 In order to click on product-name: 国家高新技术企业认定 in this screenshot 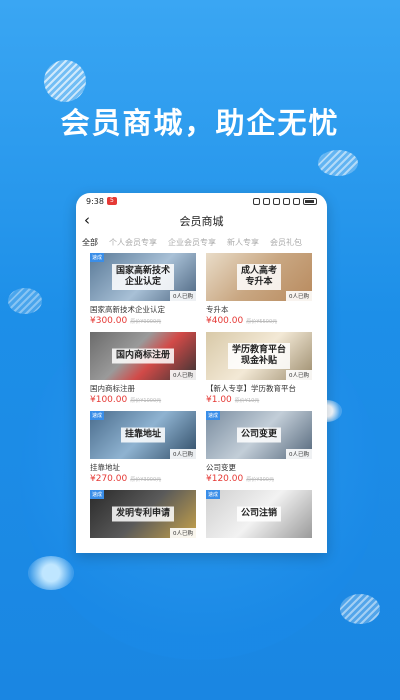, I will do `click(127, 309)`.